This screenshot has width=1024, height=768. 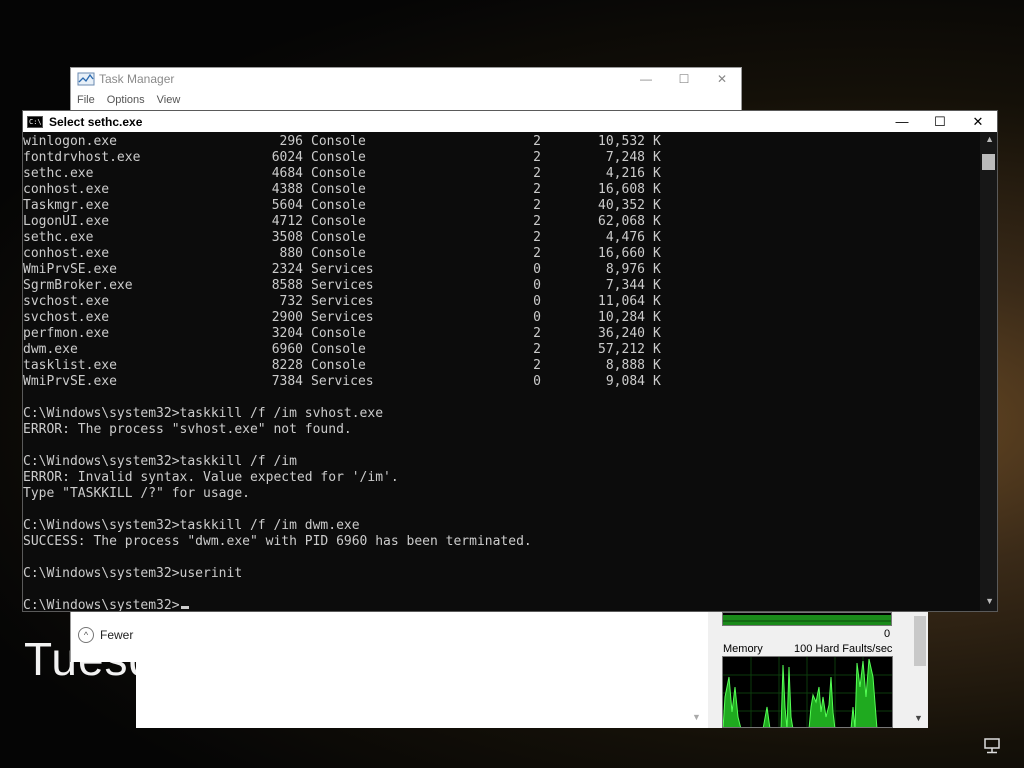 I want to click on menu-view: View, so click(x=169, y=100).